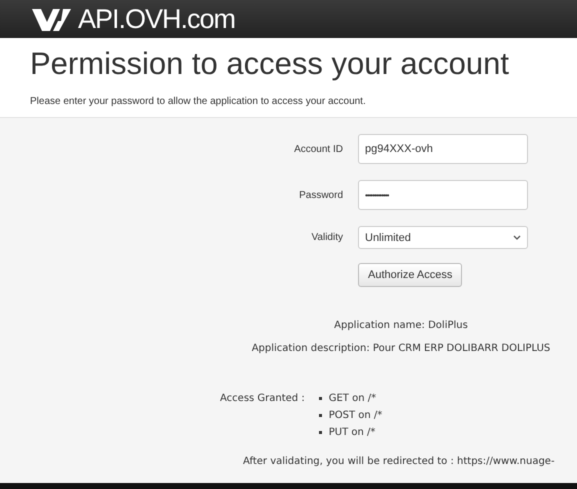  What do you see at coordinates (443, 237) in the screenshot?
I see `validity-select: Unlimited` at bounding box center [443, 237].